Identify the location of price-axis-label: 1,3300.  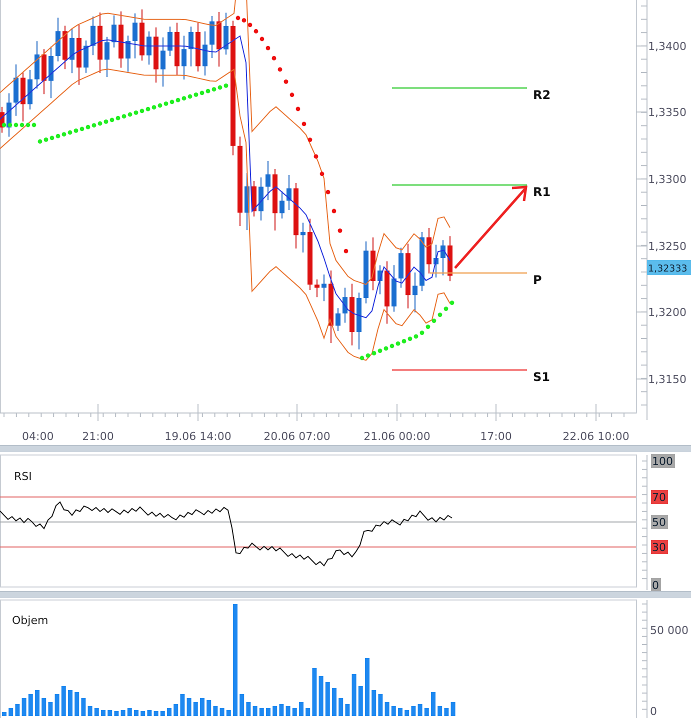
(667, 179).